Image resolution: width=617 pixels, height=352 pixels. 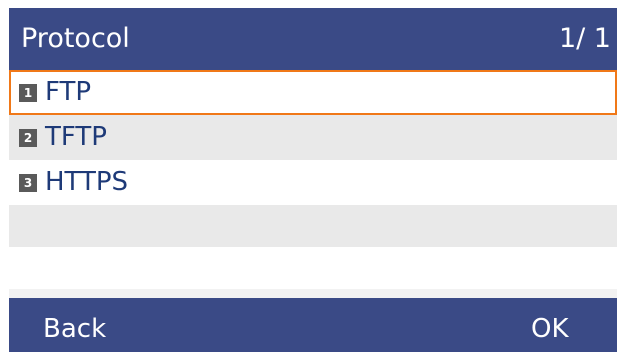 I want to click on menu-item-label: FTP, so click(x=68, y=92).